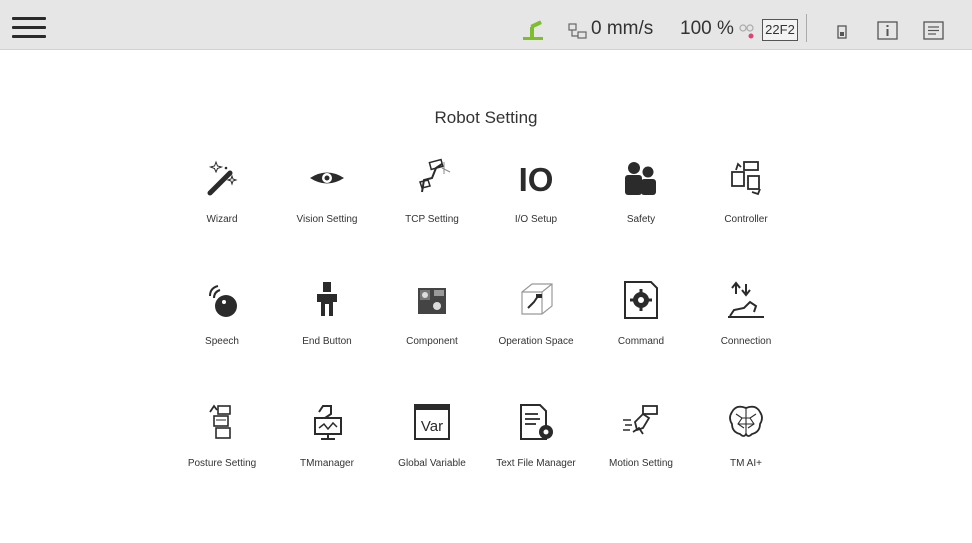 The width and height of the screenshot is (972, 543). What do you see at coordinates (536, 463) in the screenshot?
I see `tile-label: Text File Manager` at bounding box center [536, 463].